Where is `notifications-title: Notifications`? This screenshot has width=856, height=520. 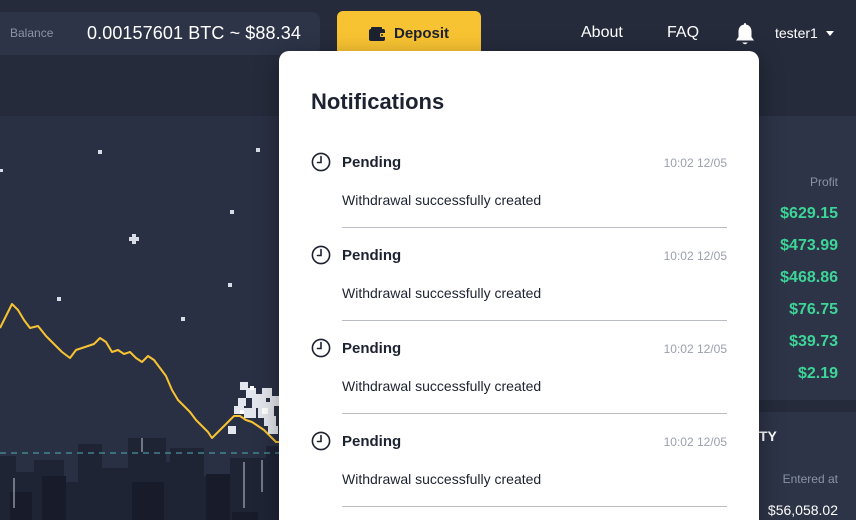
notifications-title: Notifications is located at coordinates (378, 101).